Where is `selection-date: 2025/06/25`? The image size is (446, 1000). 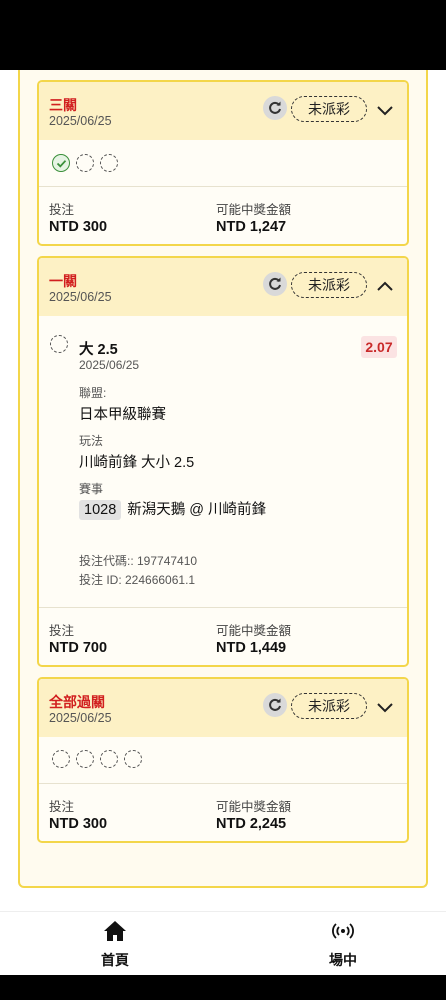 selection-date: 2025/06/25 is located at coordinates (109, 365).